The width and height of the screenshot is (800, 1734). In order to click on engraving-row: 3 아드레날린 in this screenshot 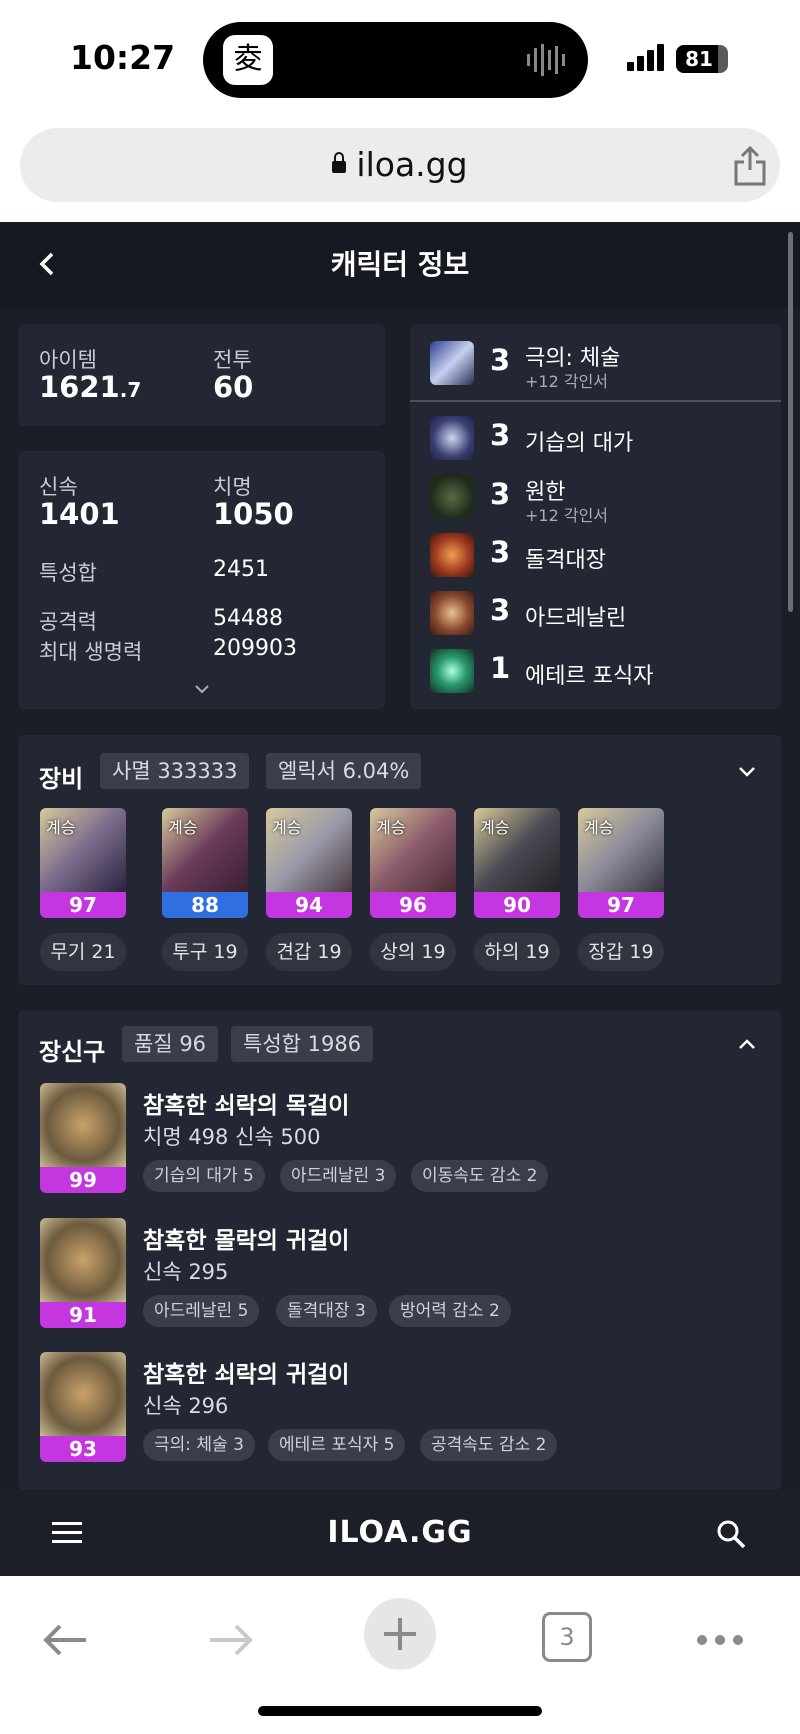, I will do `click(605, 613)`.